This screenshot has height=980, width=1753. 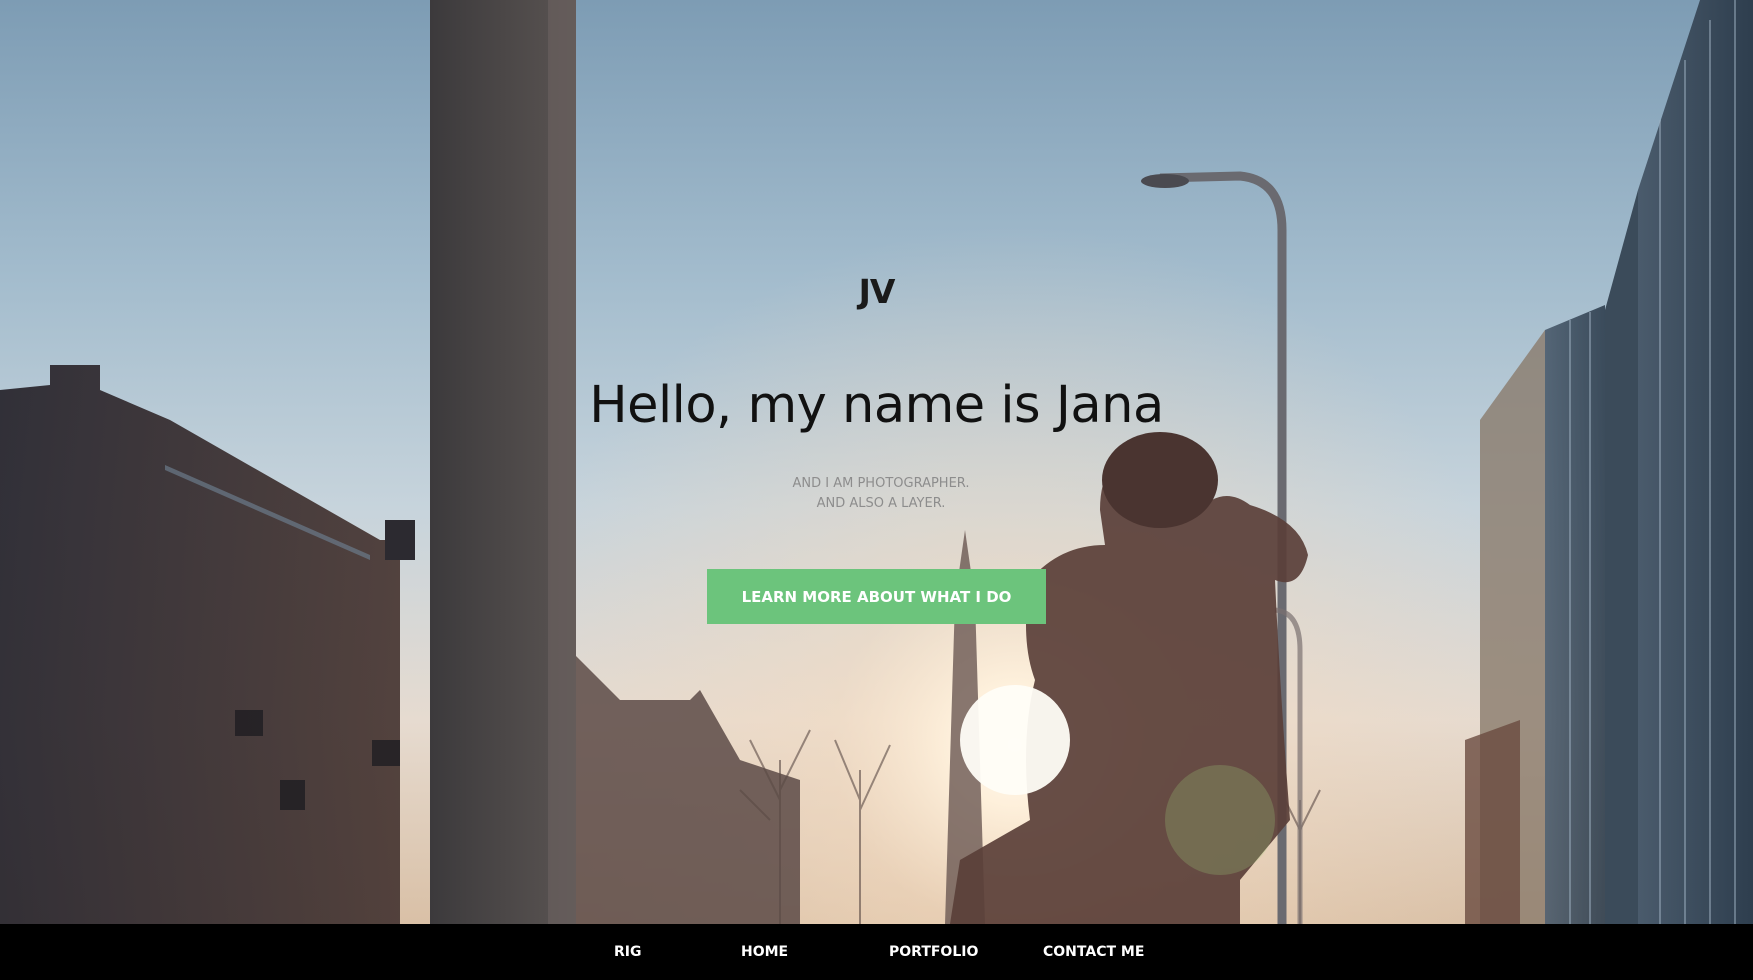 What do you see at coordinates (876, 494) in the screenshot?
I see `hero-subtitle: AND I AM PHOTOGRAPHER. AND ALSO A LAYER.` at bounding box center [876, 494].